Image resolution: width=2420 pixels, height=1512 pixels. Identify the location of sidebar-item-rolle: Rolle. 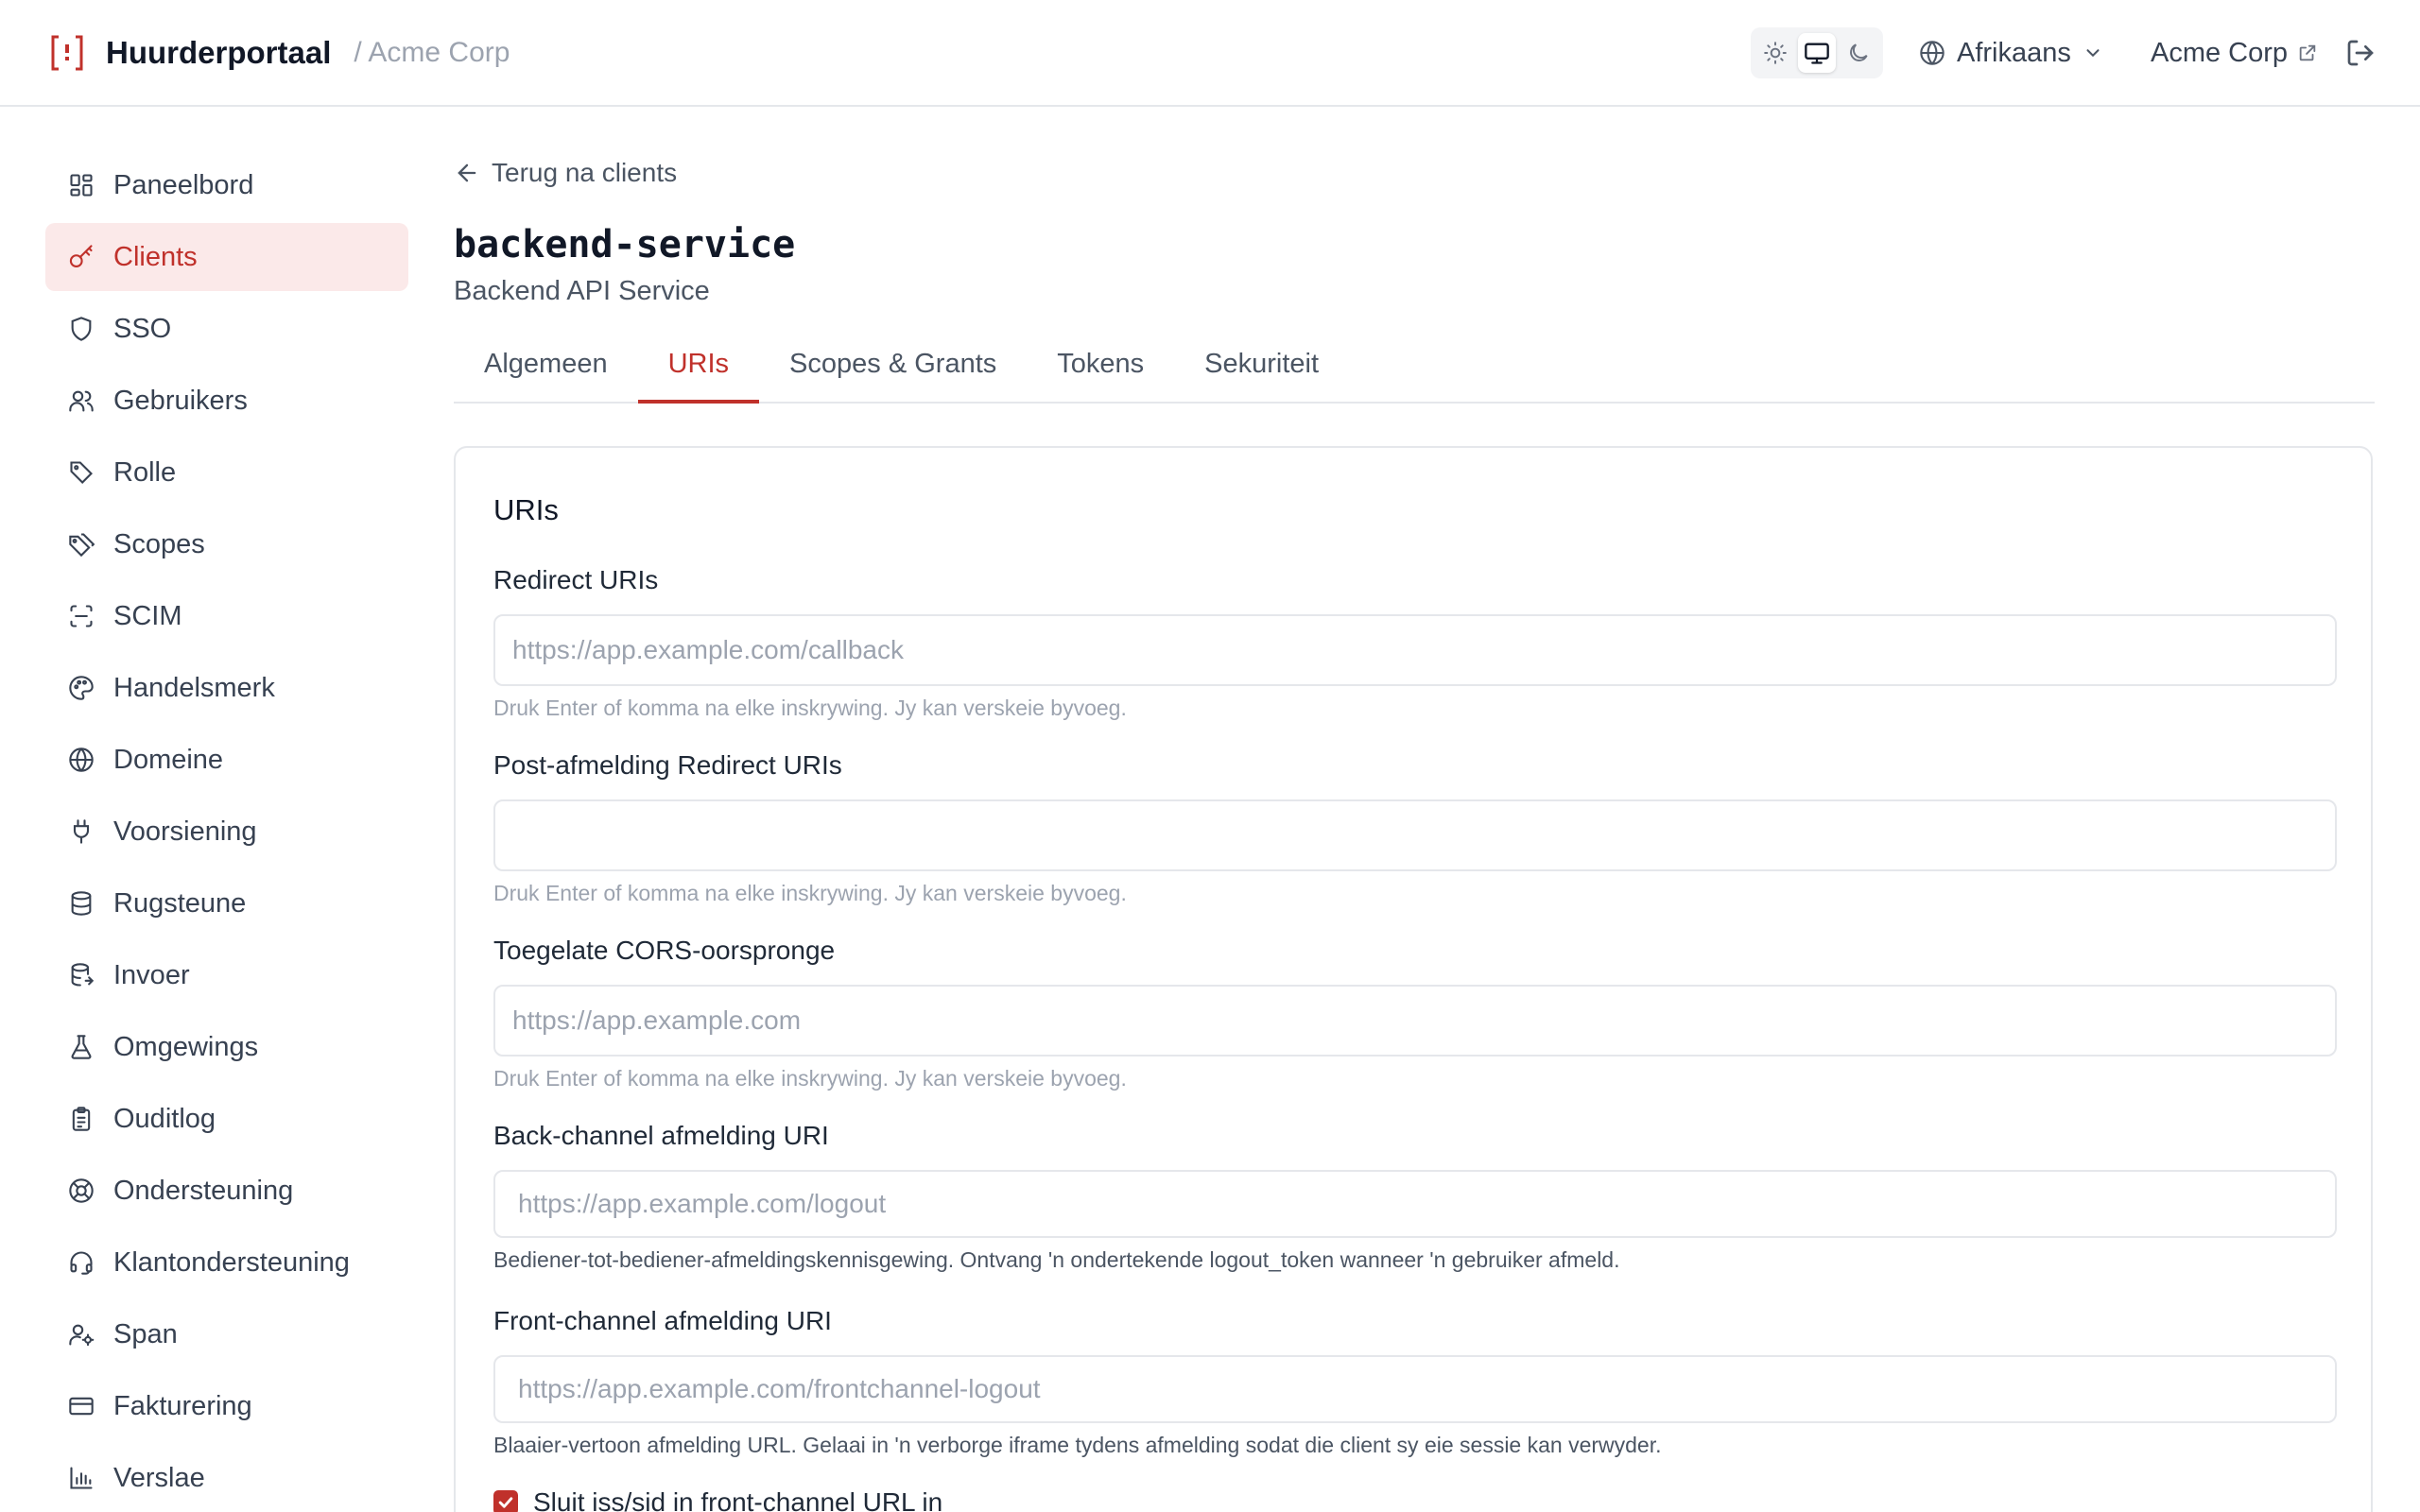
(226, 472).